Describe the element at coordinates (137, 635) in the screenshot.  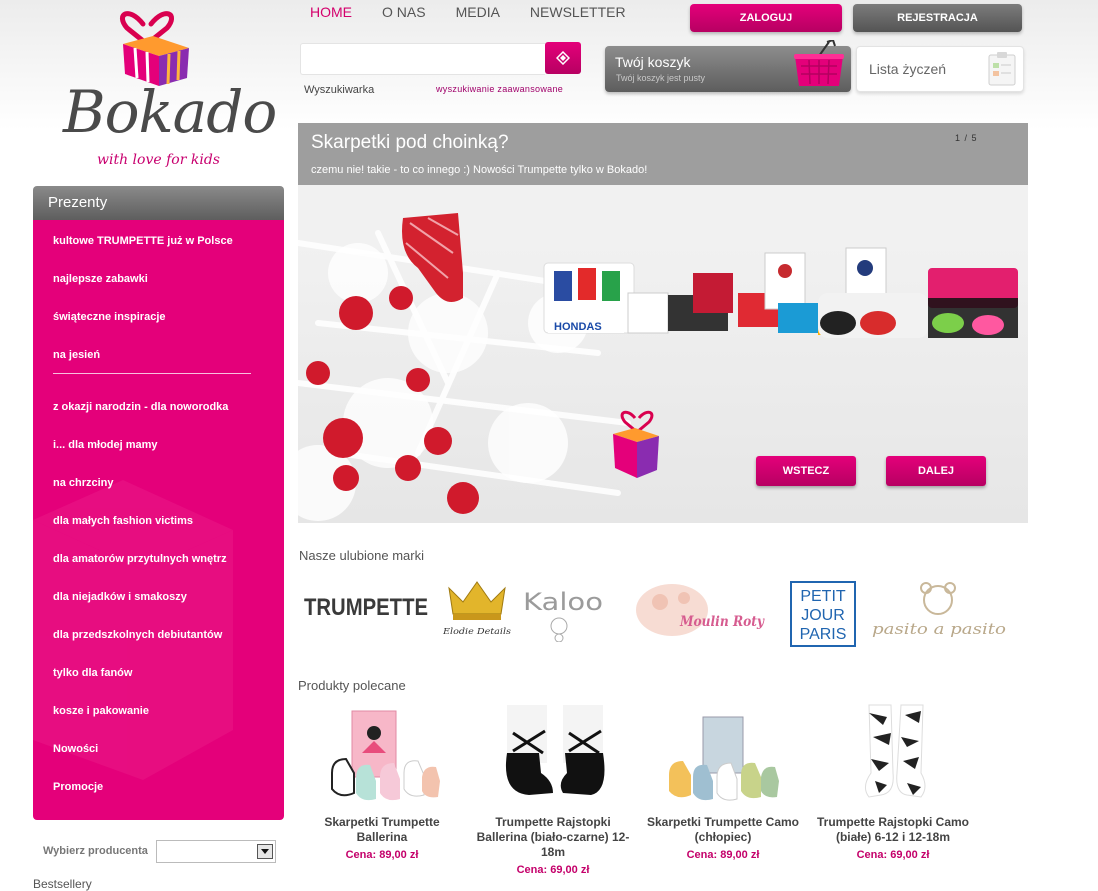
I see `sidebar-item-preschool: dla przedszkolnych debiutantów` at that location.